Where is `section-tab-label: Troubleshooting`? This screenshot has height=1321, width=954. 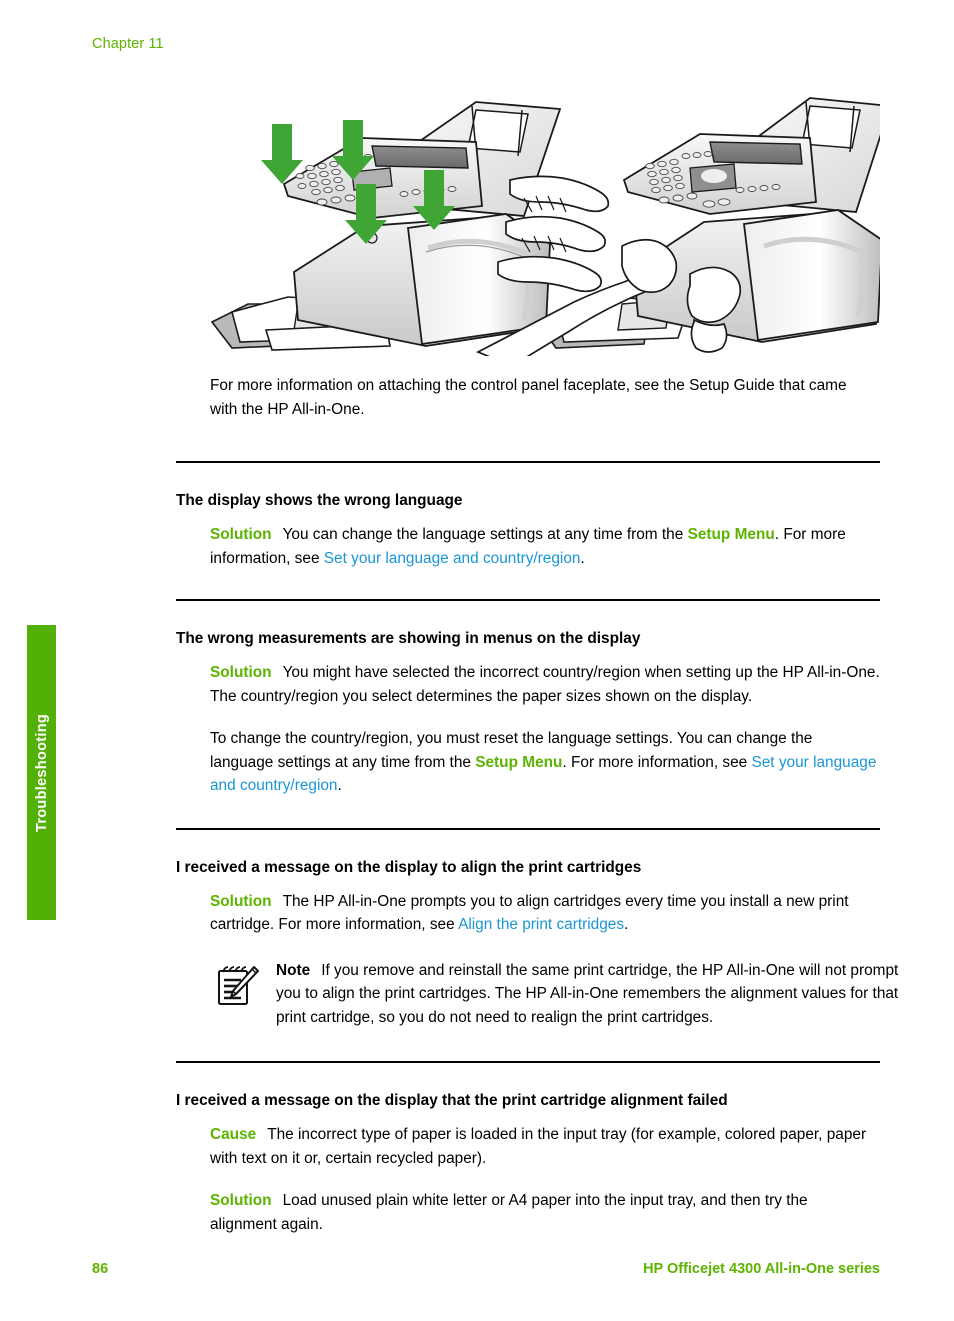
section-tab-label: Troubleshooting is located at coordinates (41, 772).